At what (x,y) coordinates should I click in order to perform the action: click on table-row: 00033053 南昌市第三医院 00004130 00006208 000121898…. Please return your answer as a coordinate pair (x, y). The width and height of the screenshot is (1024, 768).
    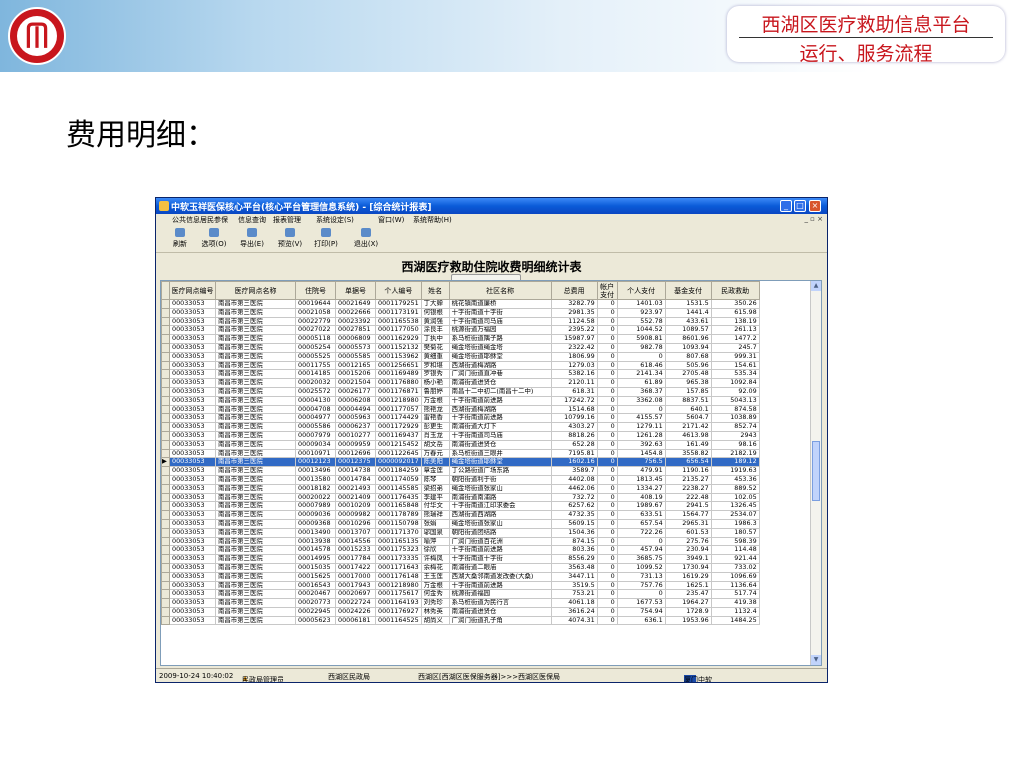
    Looking at the image, I should click on (460, 400).